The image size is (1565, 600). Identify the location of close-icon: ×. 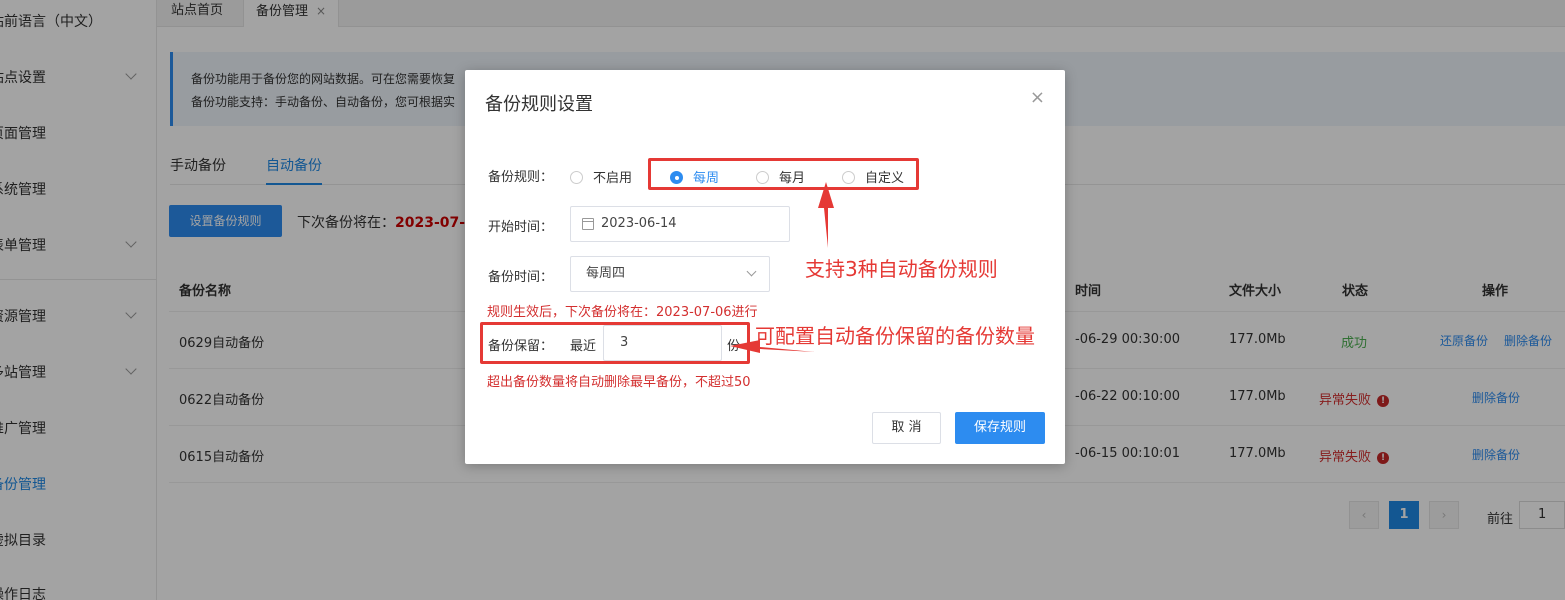
(1037, 98).